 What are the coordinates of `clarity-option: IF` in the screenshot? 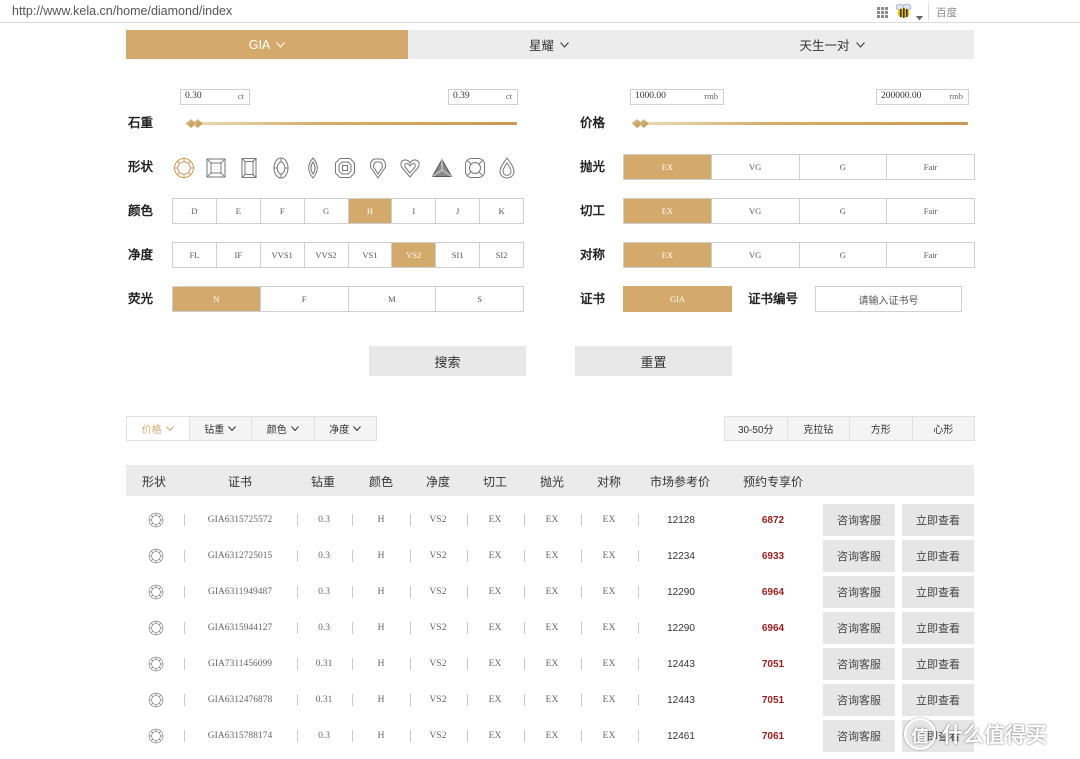 It's located at (237, 255).